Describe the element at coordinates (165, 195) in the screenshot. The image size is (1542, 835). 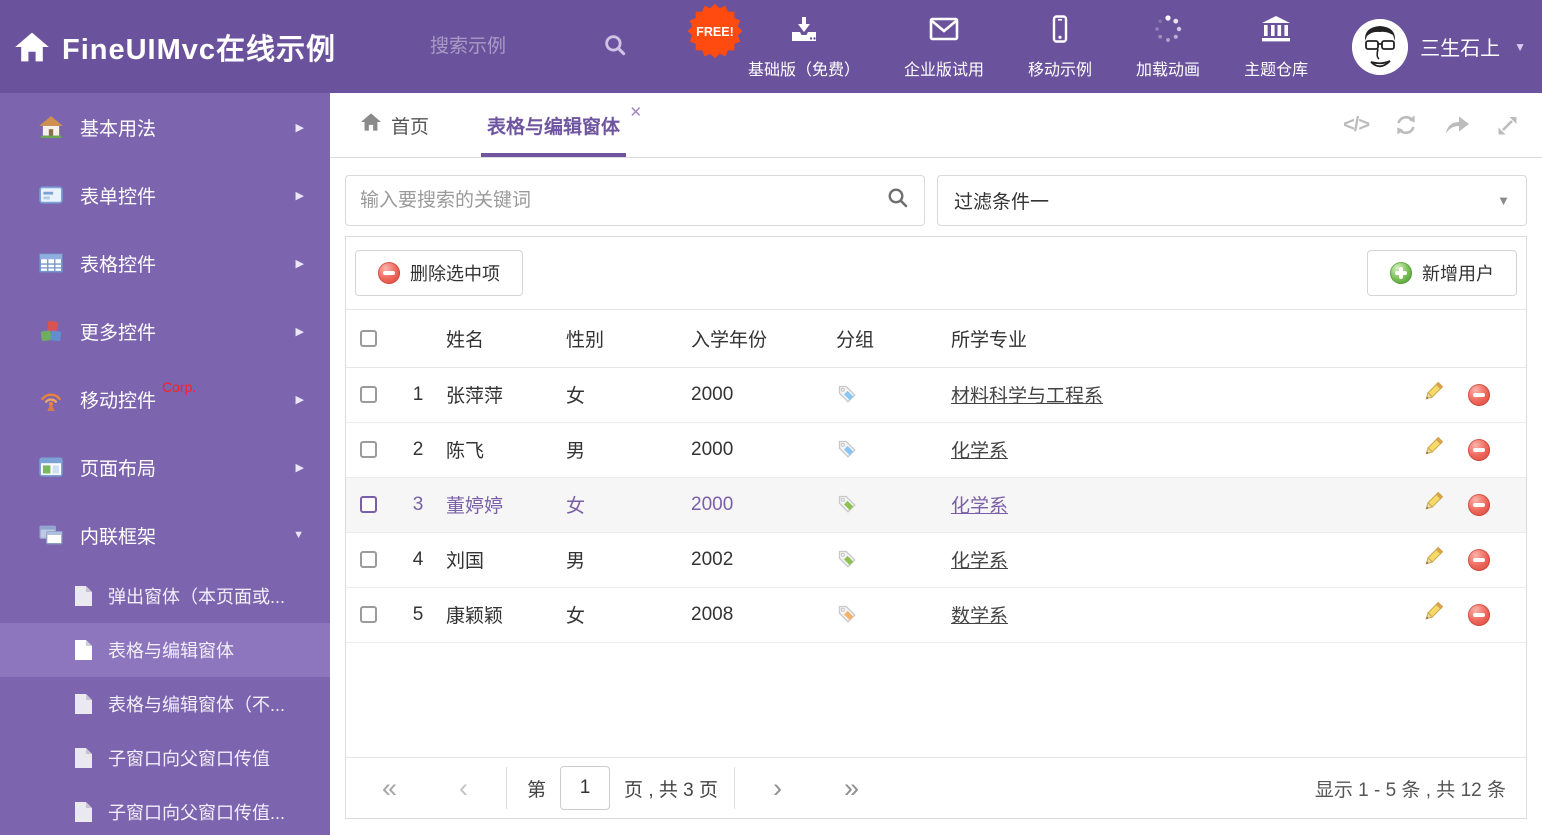
I see `sidebar-item-form-controls: 表单控件 ▶` at that location.